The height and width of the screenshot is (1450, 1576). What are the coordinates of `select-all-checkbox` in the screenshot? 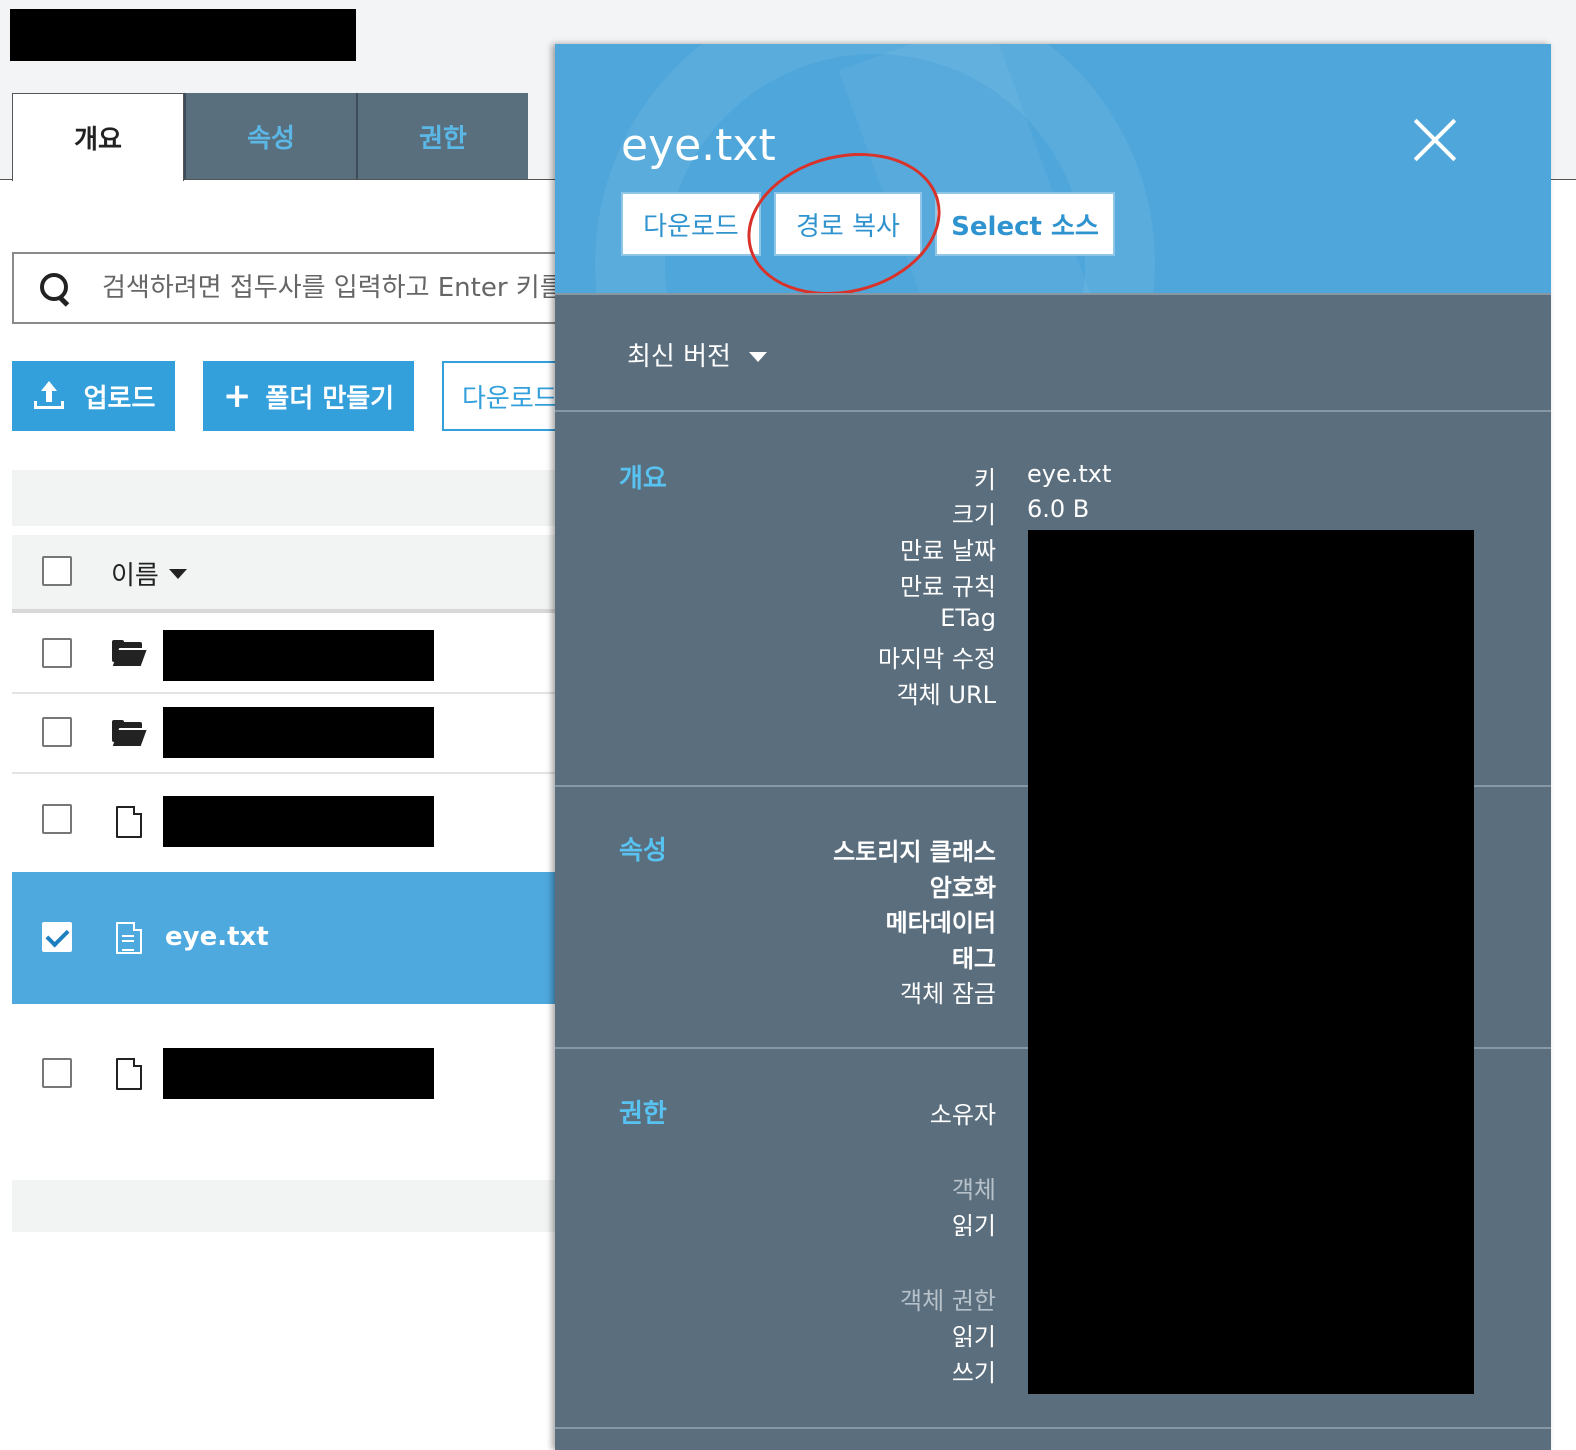 It's located at (57, 571).